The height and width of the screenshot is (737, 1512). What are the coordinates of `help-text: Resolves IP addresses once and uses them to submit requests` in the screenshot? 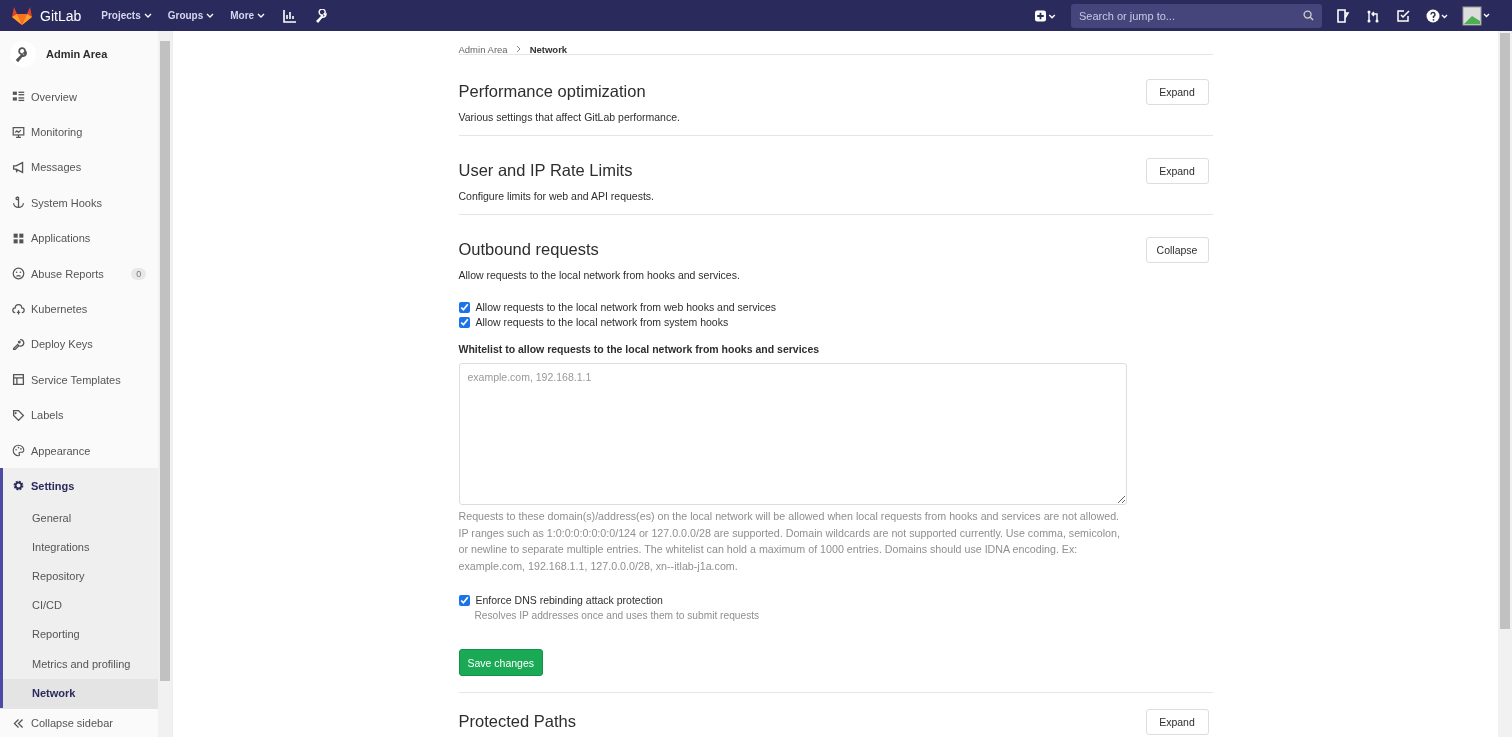 It's located at (617, 615).